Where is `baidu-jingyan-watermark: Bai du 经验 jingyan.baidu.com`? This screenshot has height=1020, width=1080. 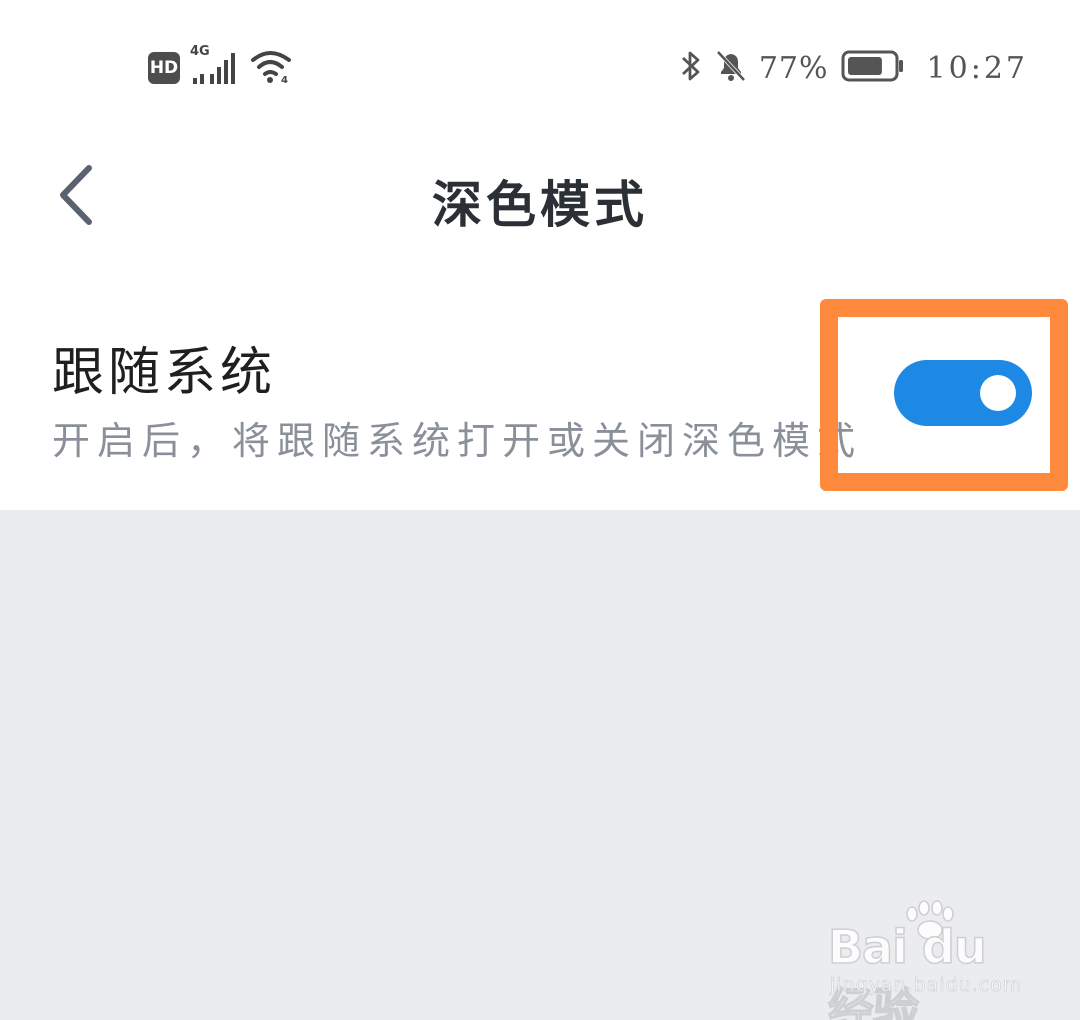
baidu-jingyan-watermark: Bai du 经验 jingyan.baidu.com is located at coordinates (927, 960).